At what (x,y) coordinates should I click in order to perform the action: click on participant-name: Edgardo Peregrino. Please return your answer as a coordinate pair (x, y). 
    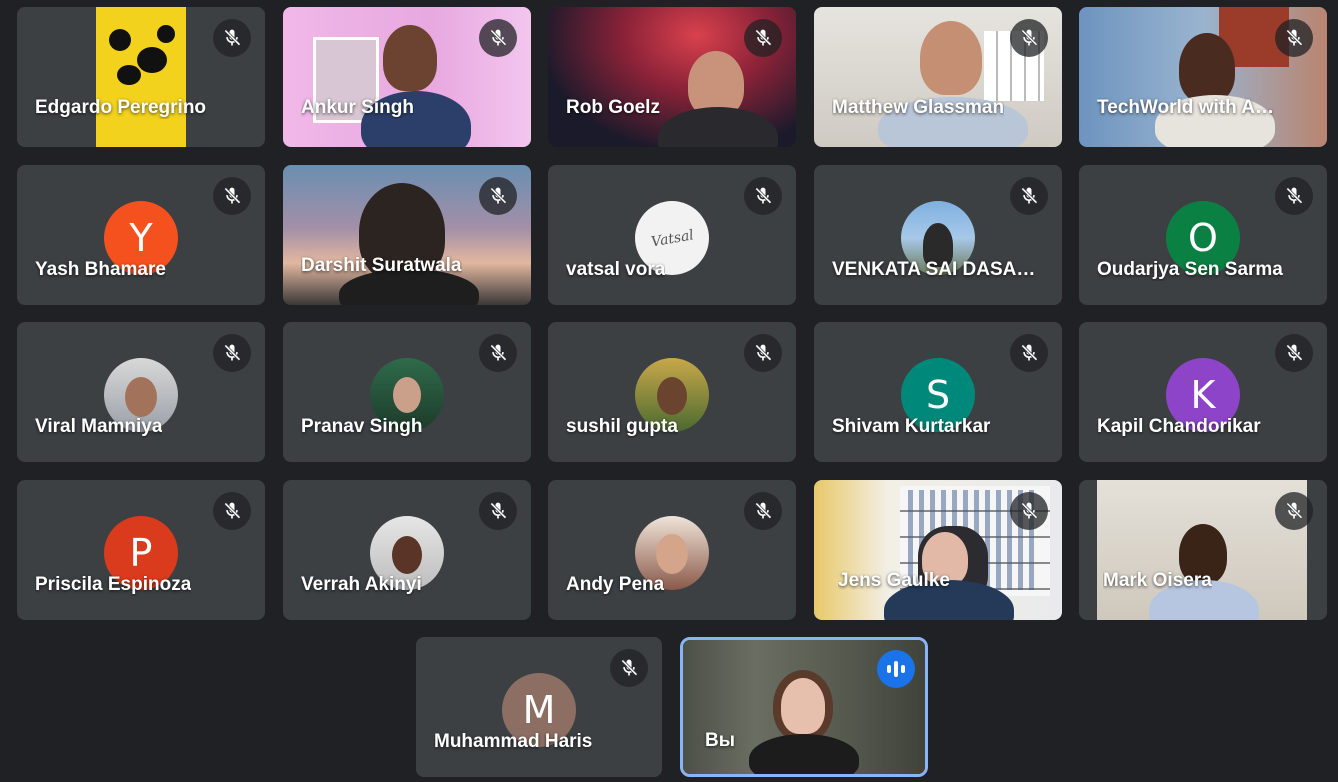
    Looking at the image, I should click on (121, 107).